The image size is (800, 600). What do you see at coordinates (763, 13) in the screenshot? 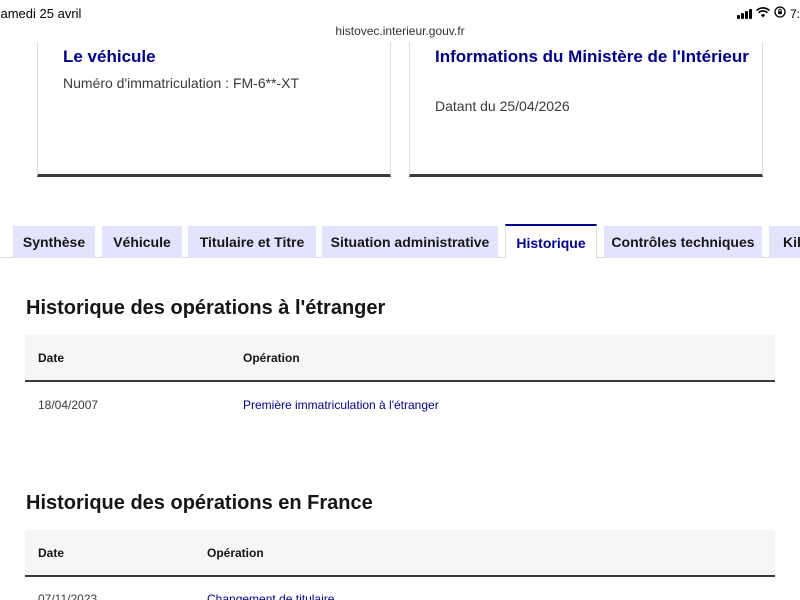
I see `wifi-icon` at bounding box center [763, 13].